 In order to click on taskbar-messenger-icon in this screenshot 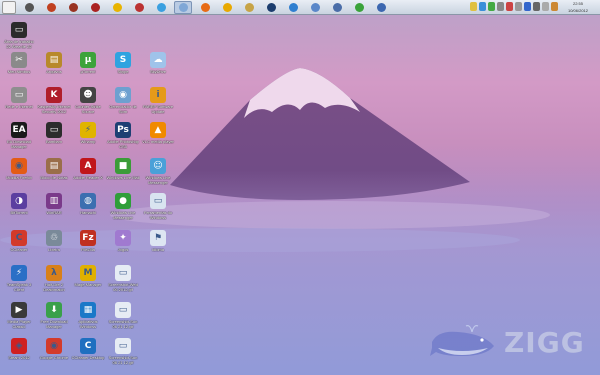, I will do `click(161, 7)`.